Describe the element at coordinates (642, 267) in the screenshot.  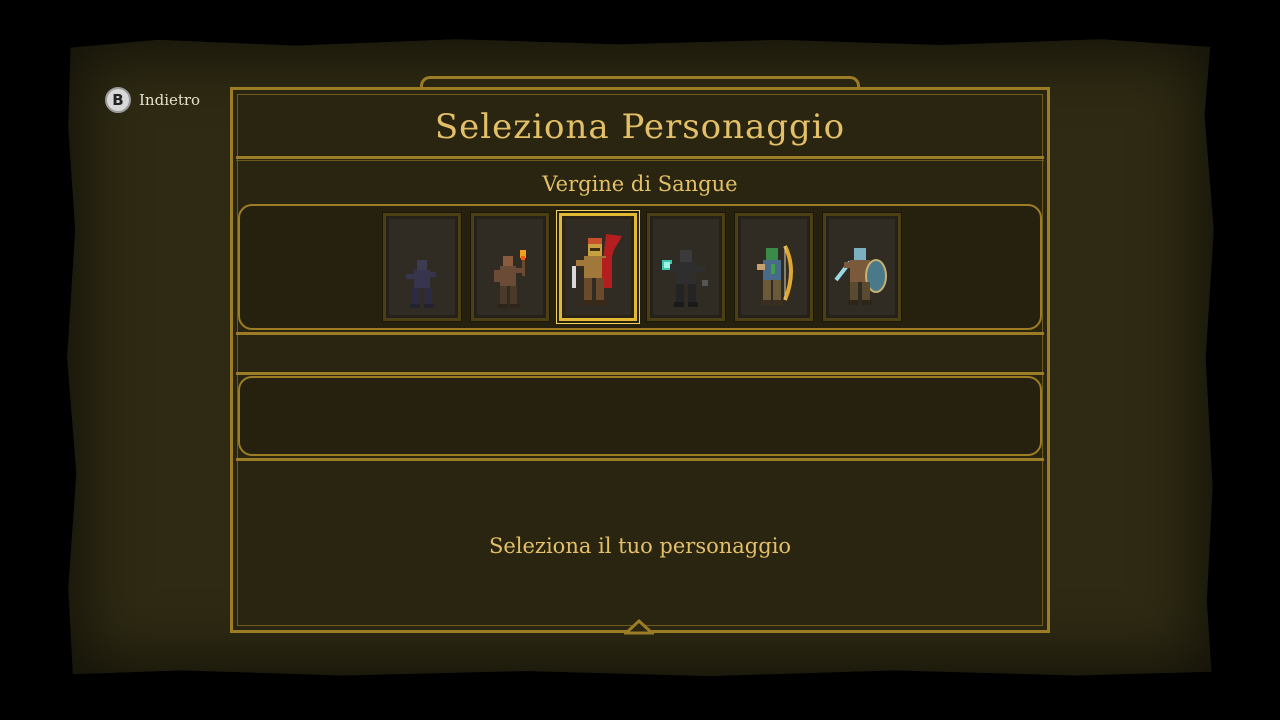
I see `character-slots` at that location.